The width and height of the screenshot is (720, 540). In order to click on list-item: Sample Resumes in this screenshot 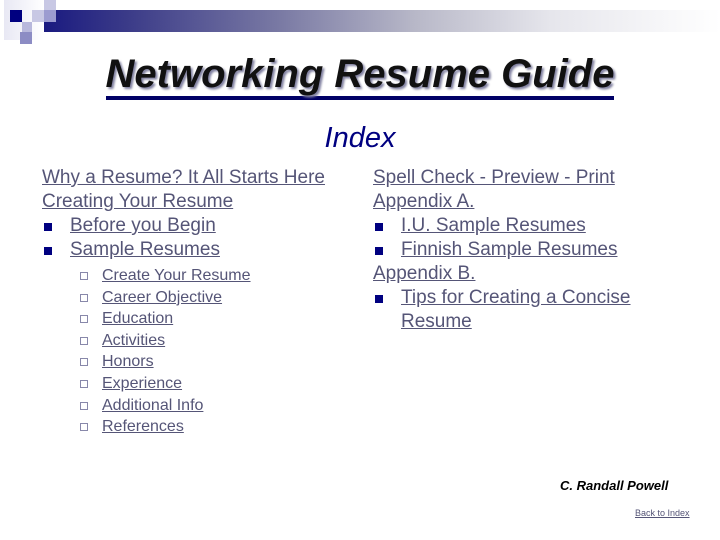, I will do `click(183, 250)`.